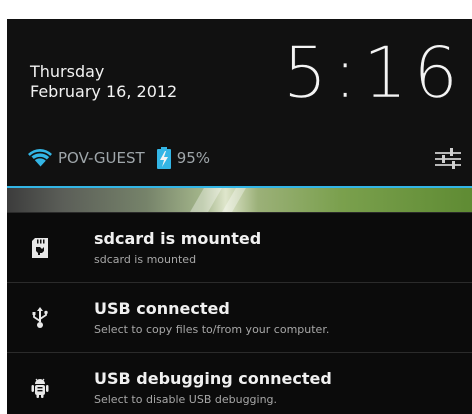 The image size is (472, 414). I want to click on android-debug-icon, so click(40, 383).